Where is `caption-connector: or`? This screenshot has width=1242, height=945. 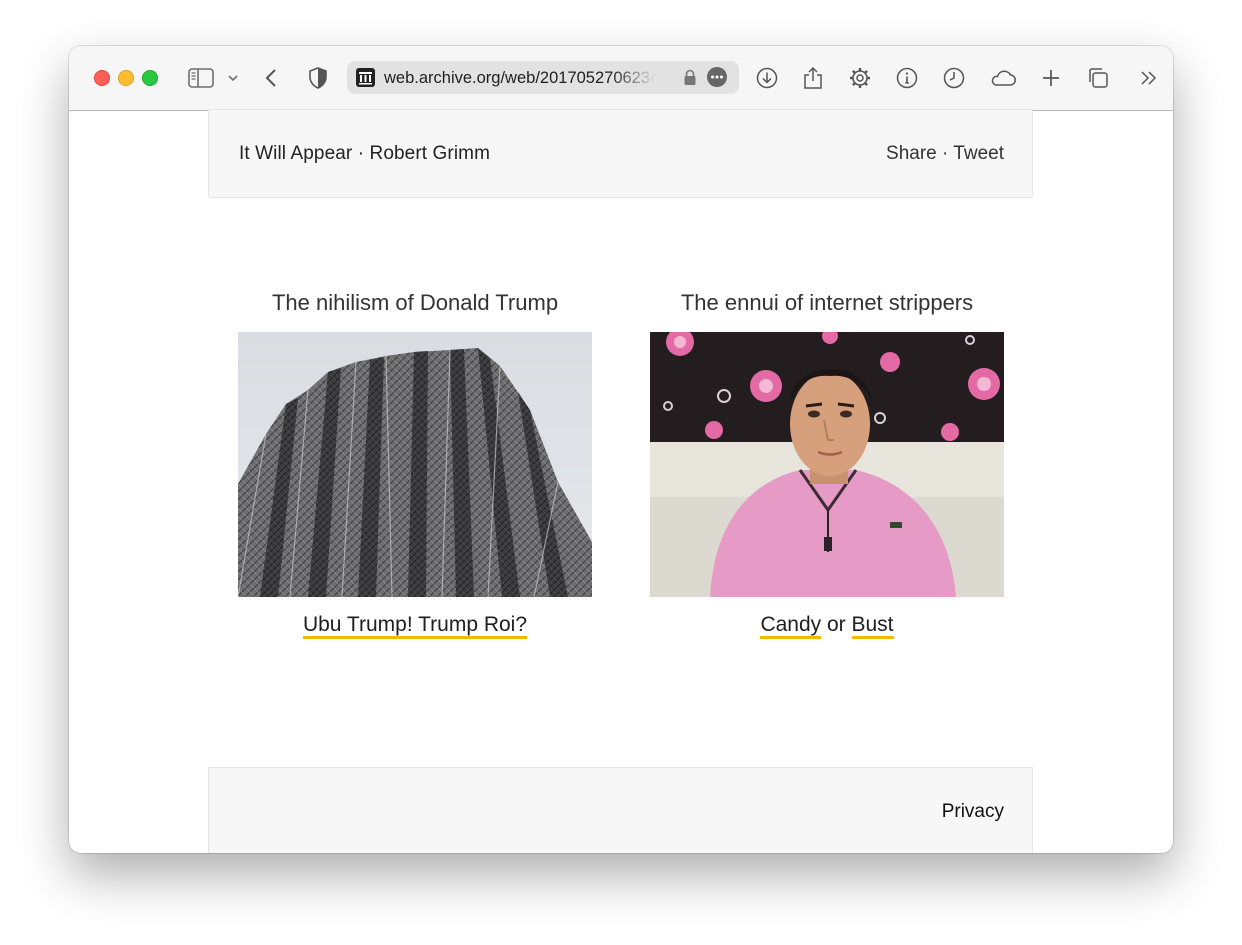
caption-connector: or is located at coordinates (836, 624).